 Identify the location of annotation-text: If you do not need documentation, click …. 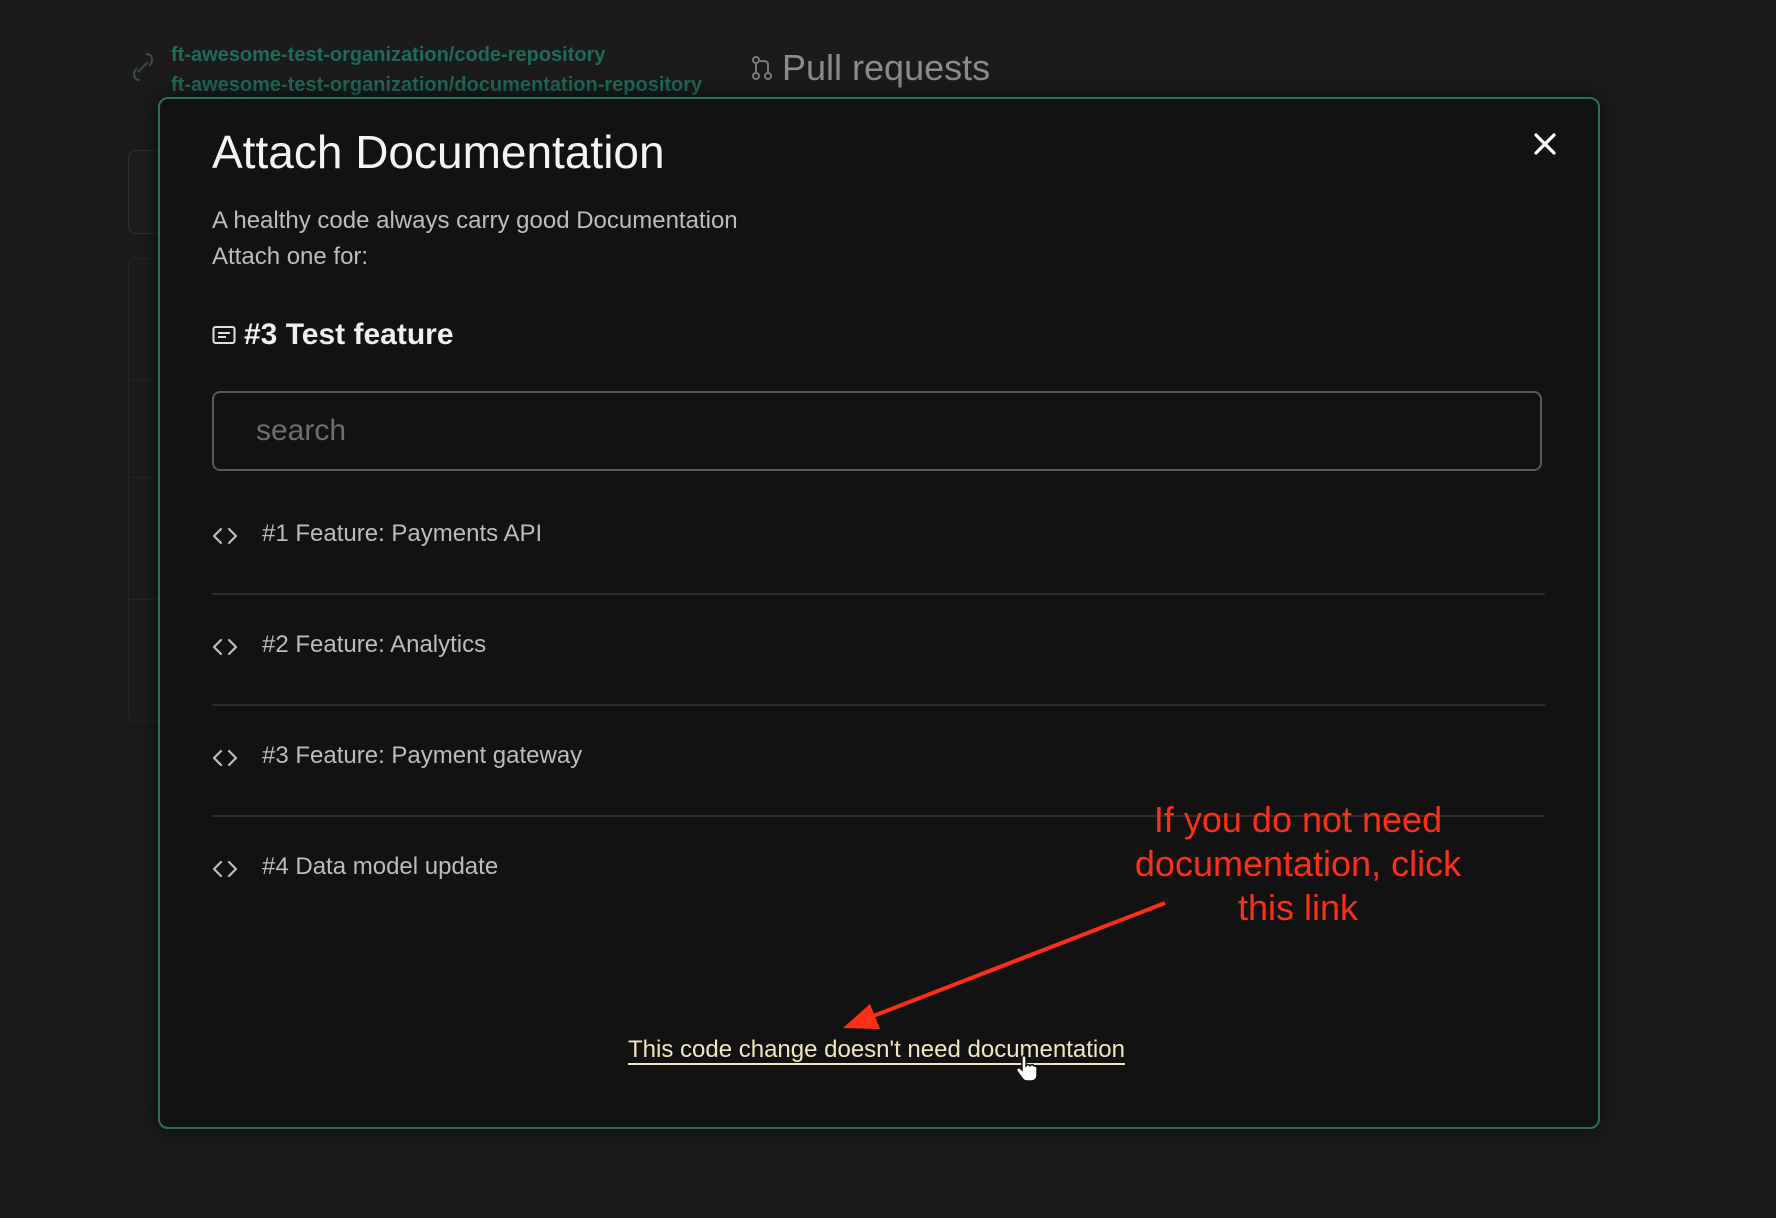
(1298, 864).